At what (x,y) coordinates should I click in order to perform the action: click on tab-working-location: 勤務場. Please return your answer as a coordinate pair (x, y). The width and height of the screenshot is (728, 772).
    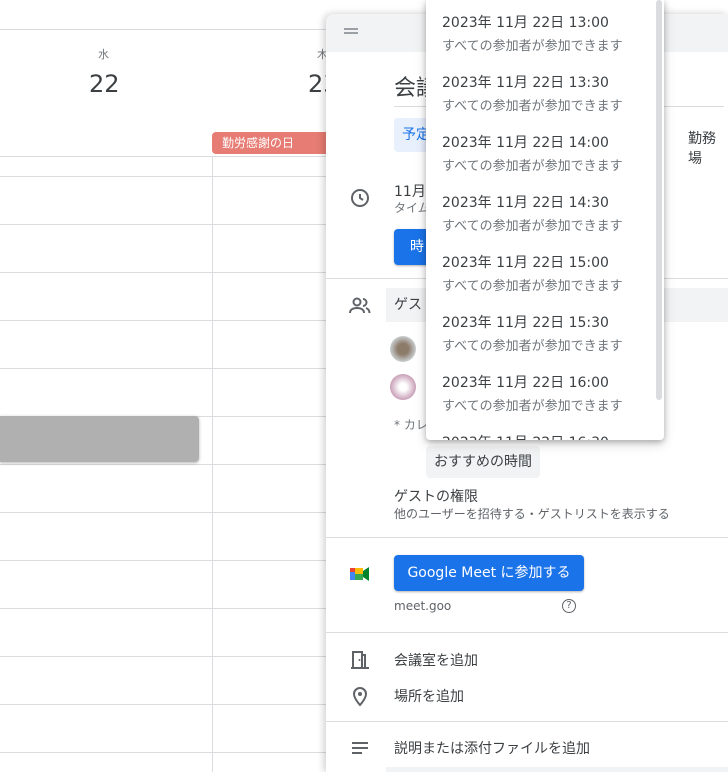
    Looking at the image, I should click on (708, 148).